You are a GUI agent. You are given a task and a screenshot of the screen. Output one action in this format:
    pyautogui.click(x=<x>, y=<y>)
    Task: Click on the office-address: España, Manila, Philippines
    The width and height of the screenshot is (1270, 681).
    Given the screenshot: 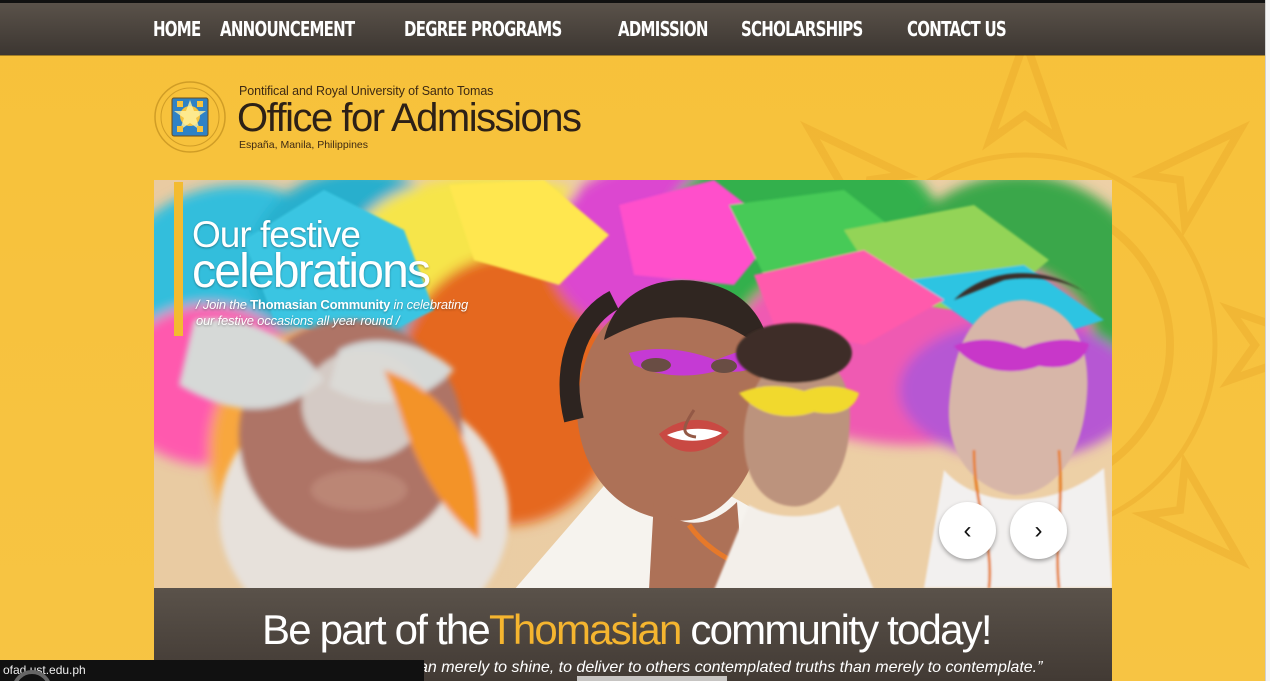 What is the action you would take?
    pyautogui.click(x=303, y=145)
    